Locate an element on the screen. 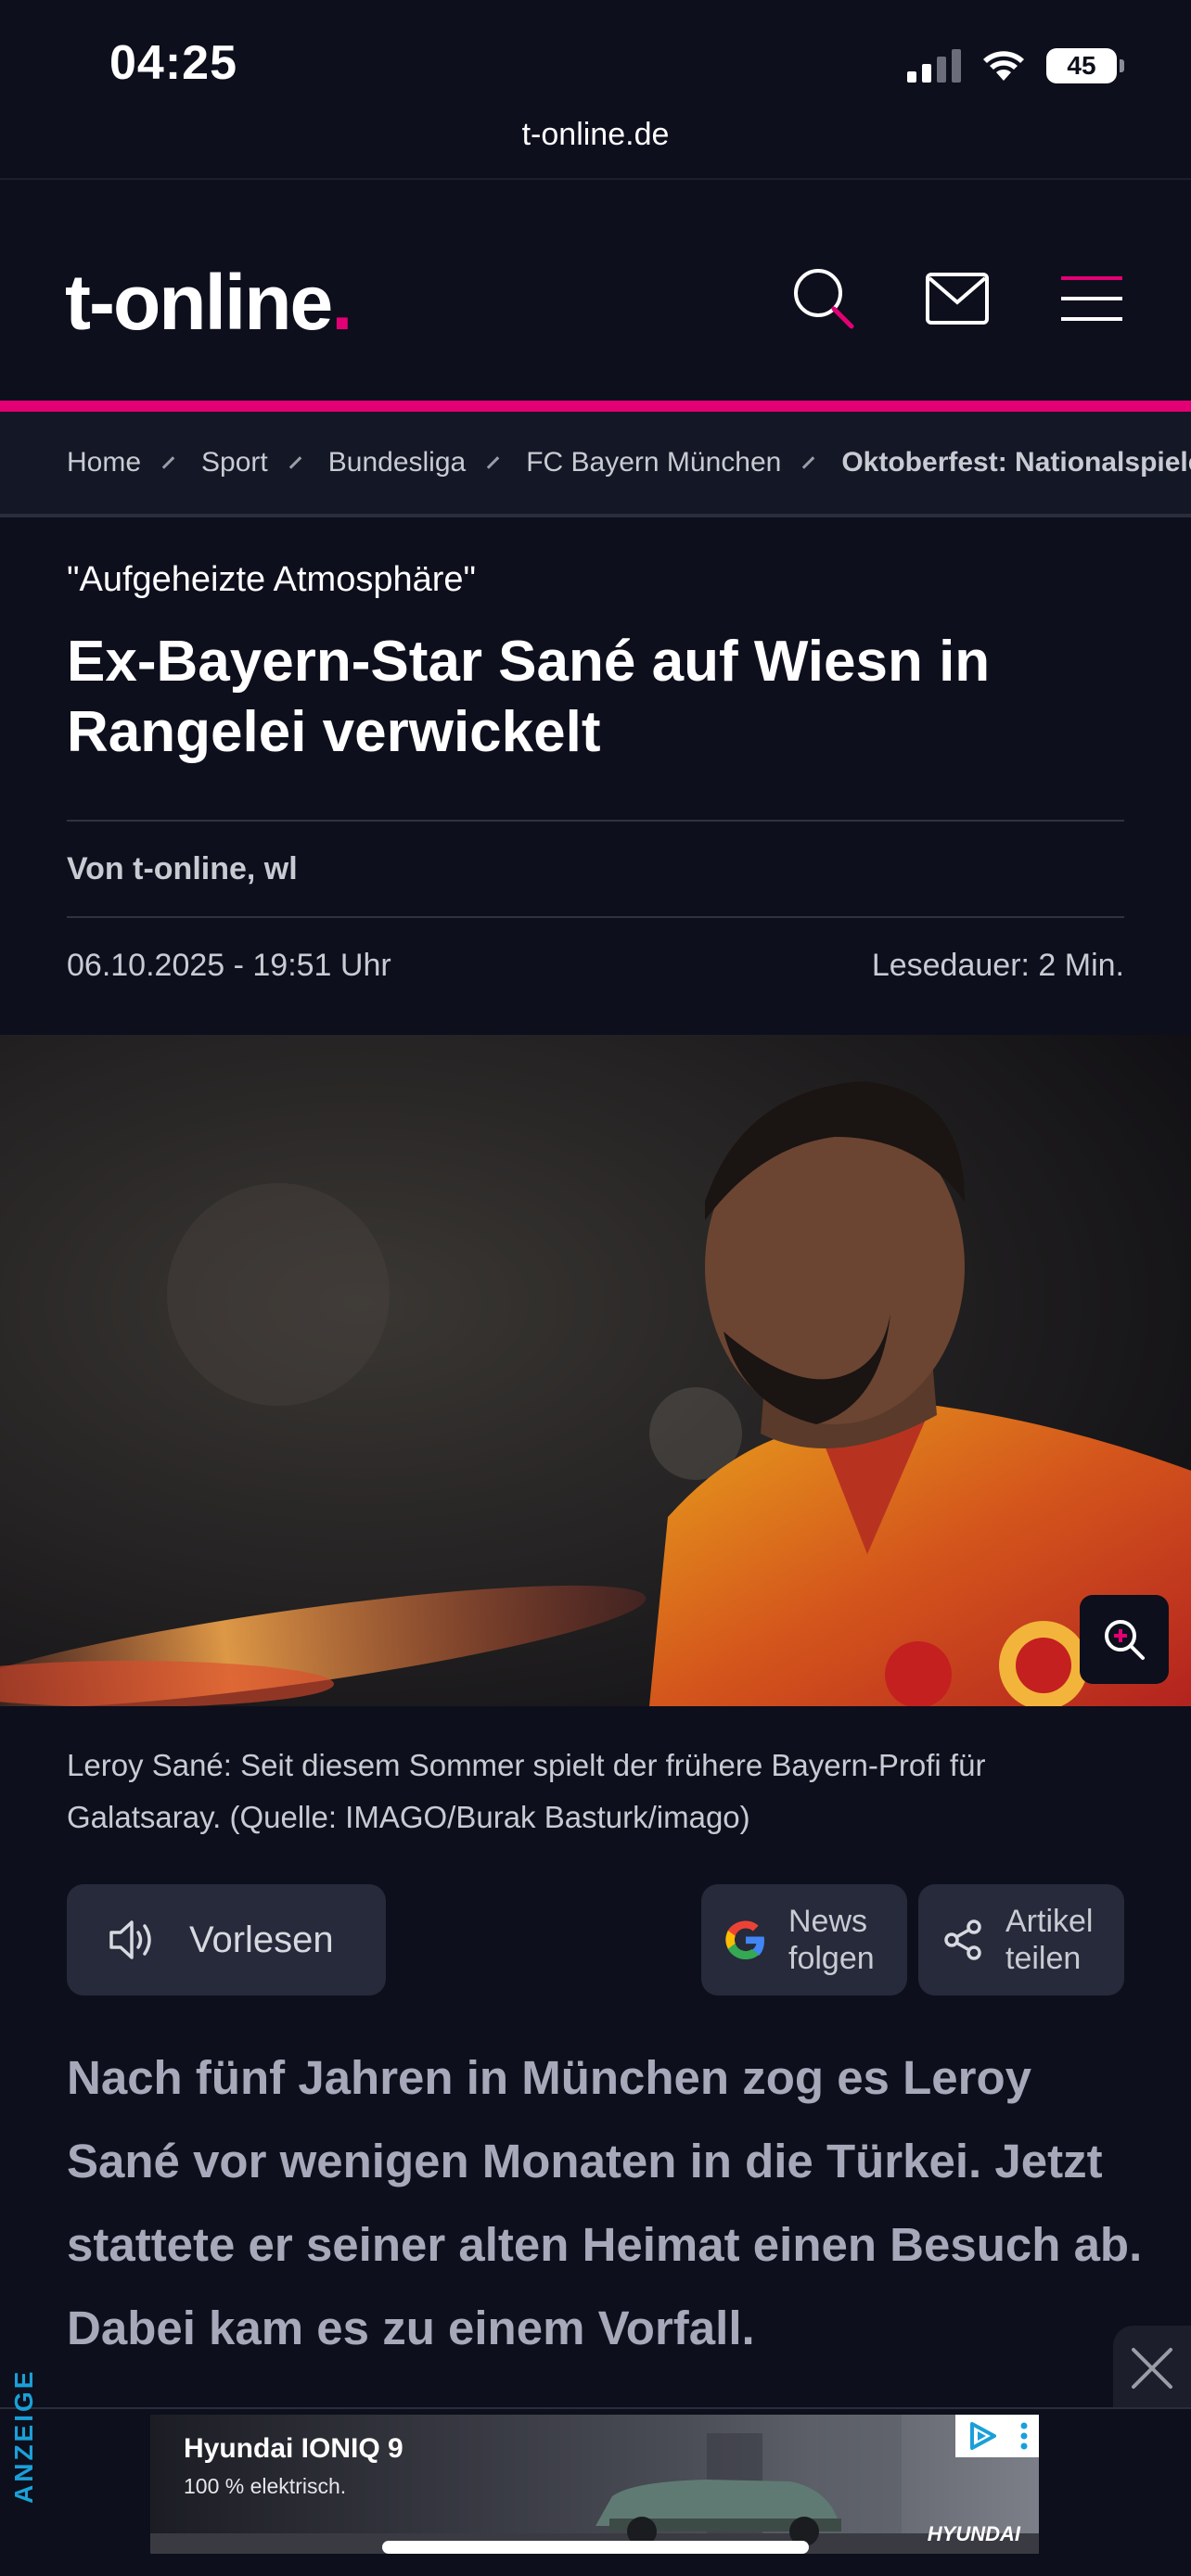  status-time: 04:25 is located at coordinates (173, 63).